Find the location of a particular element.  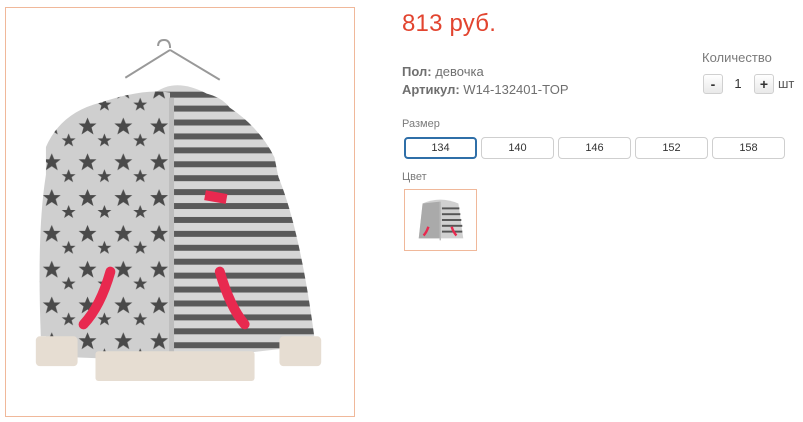

attribute-label: Артикул: is located at coordinates (431, 89).